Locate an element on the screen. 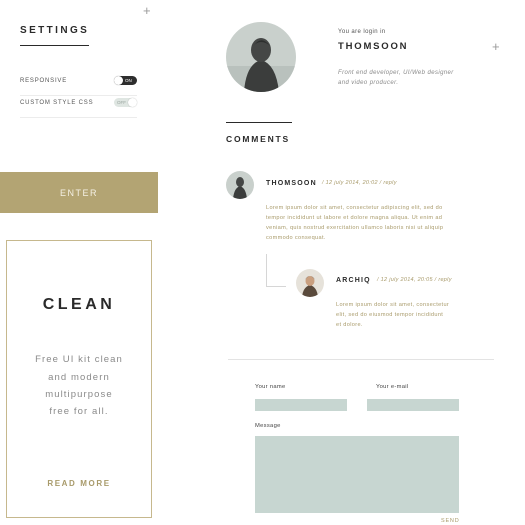 This screenshot has width=525, height=525. settings-expand-plus-icon: + is located at coordinates (147, 11).